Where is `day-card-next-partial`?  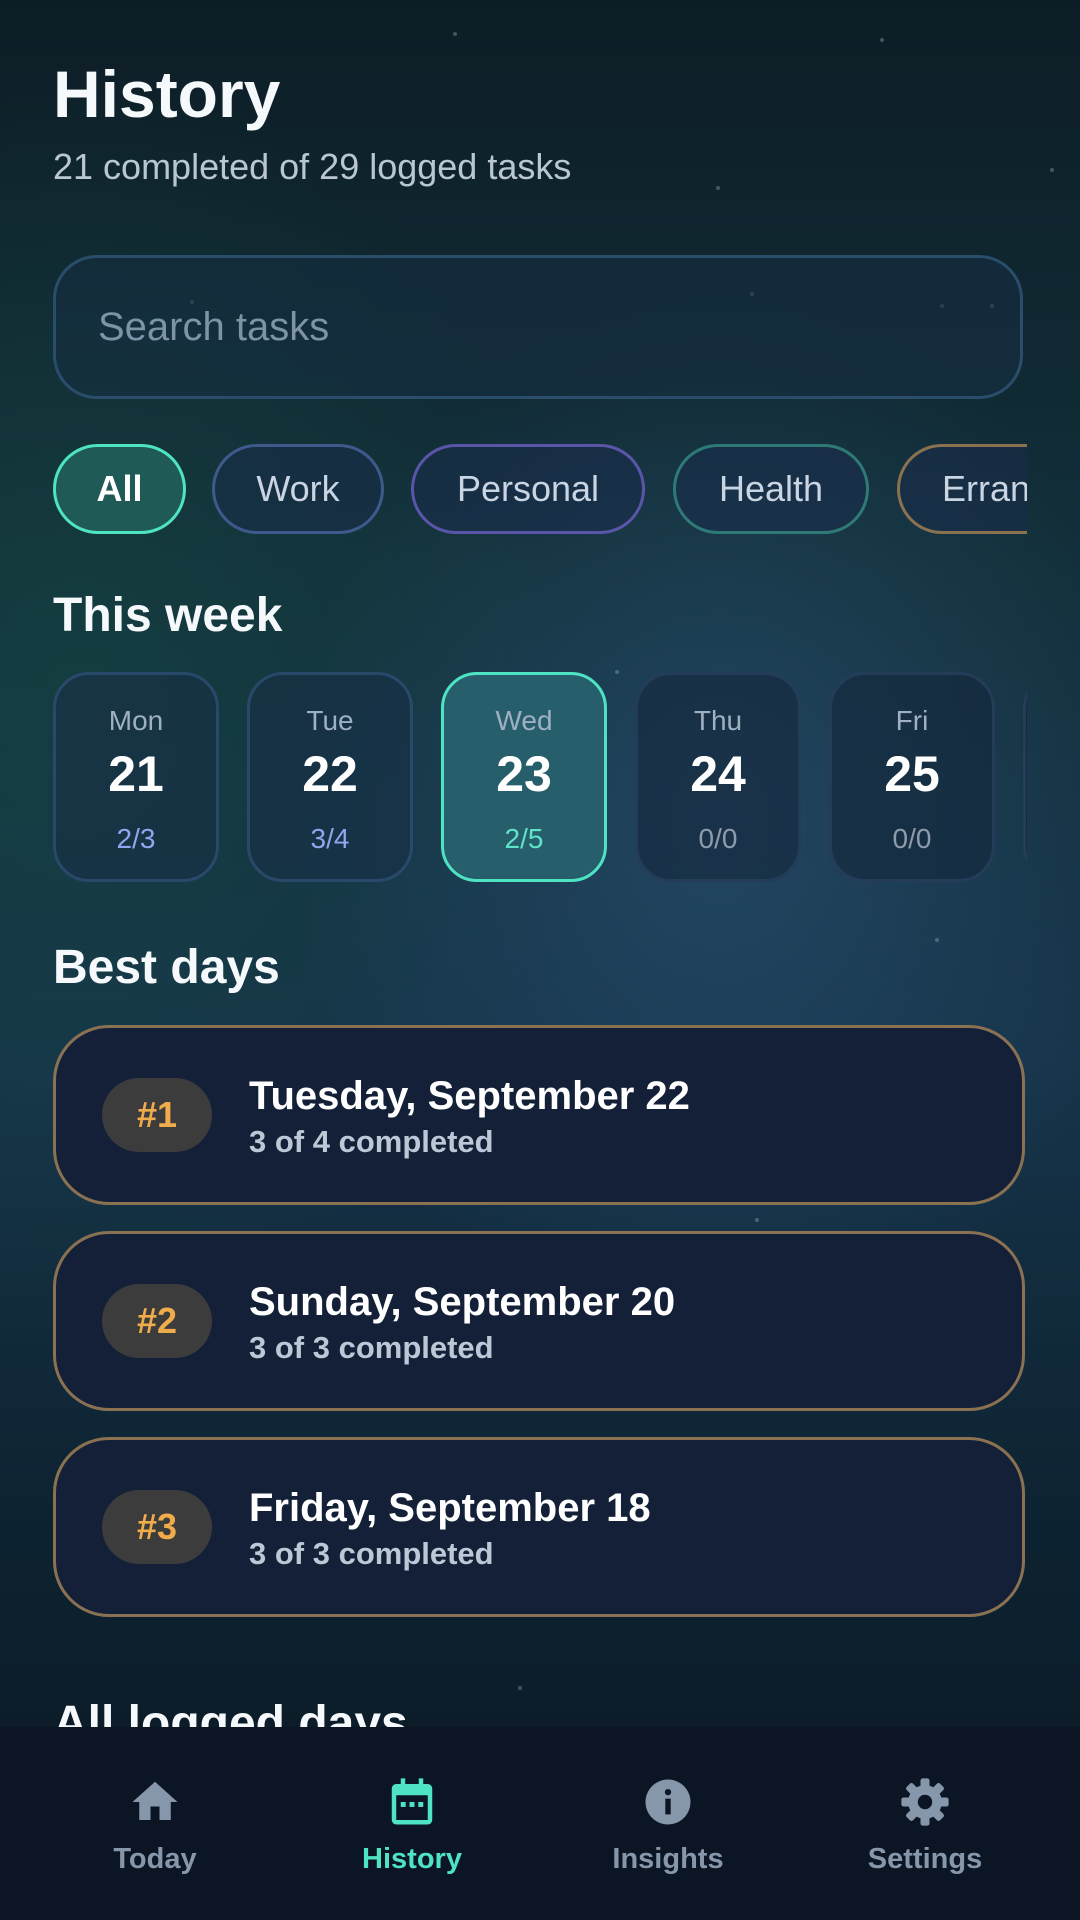 day-card-next-partial is located at coordinates (1025, 777).